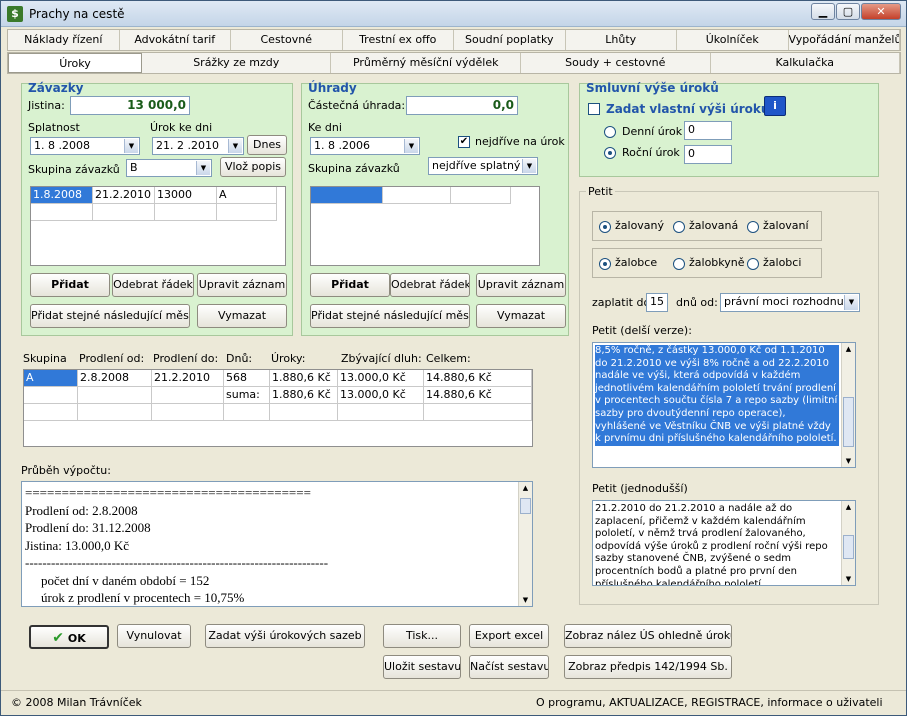 The image size is (907, 716). I want to click on zalovana-radio, so click(679, 227).